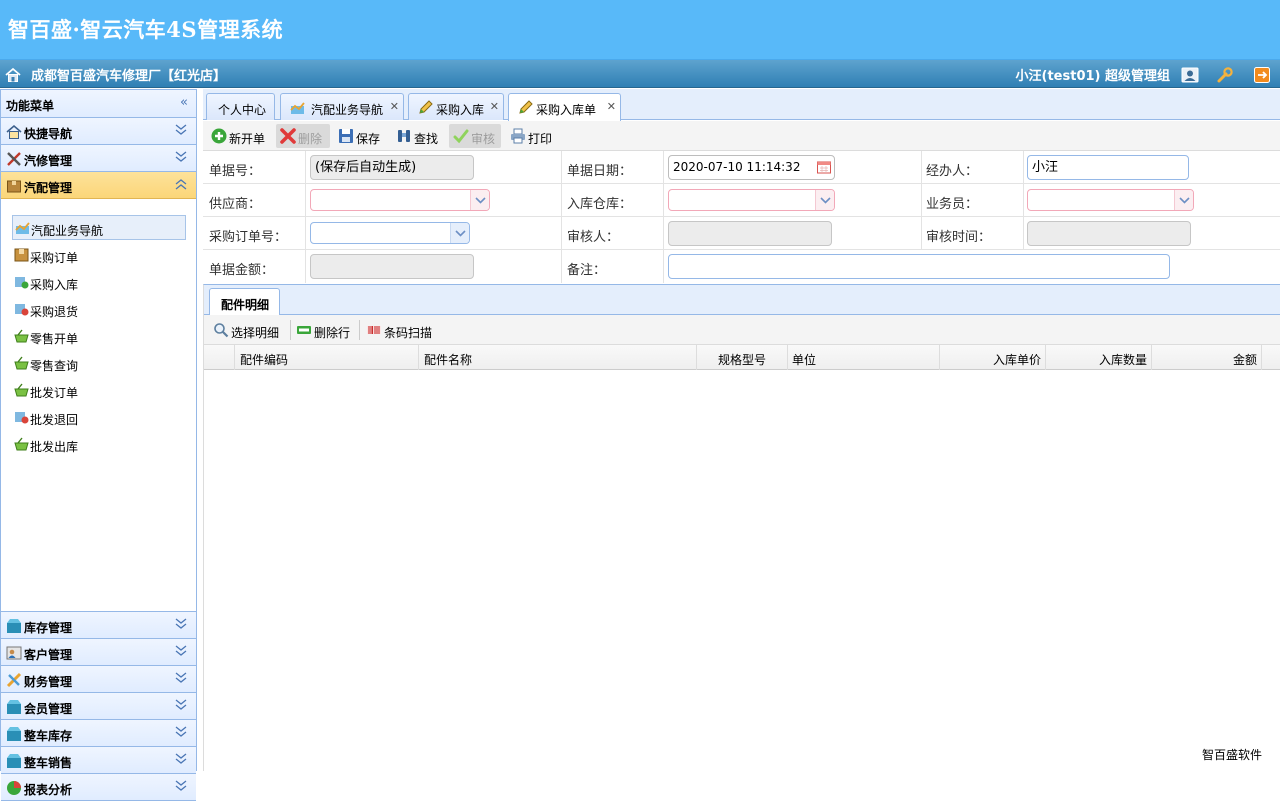 This screenshot has width=1280, height=801. Describe the element at coordinates (54, 366) in the screenshot. I see `sidebar-item-label: 零售查询` at that location.